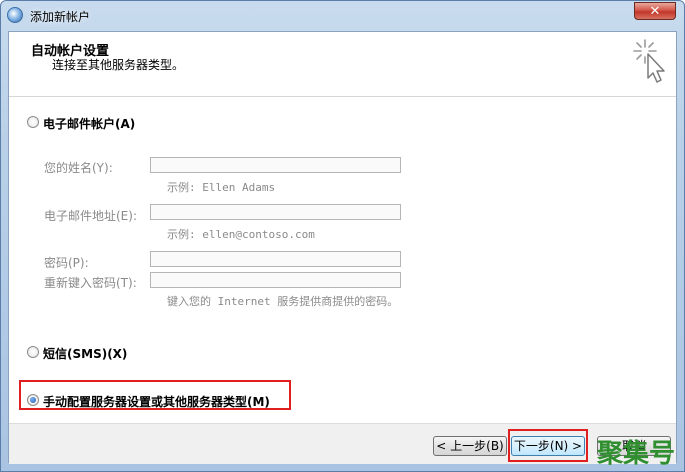 The width and height of the screenshot is (685, 472). I want to click on window-title: 添加新帐户, so click(60, 17).